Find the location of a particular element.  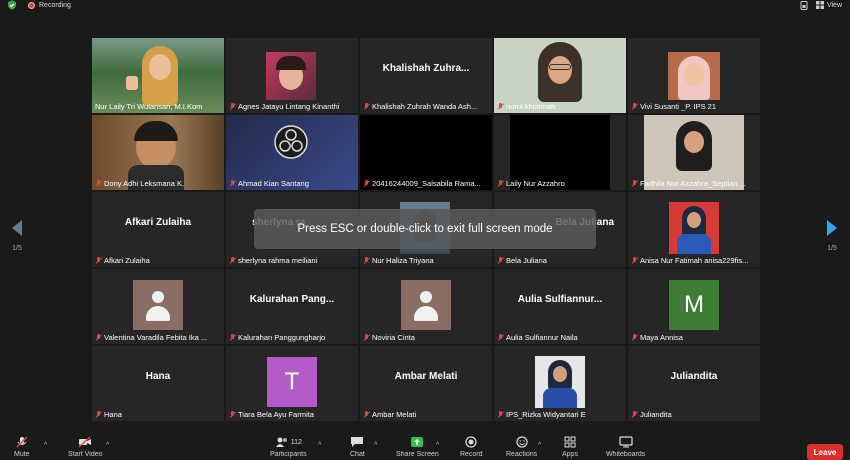

recording-indicator: Recording is located at coordinates (49, 5).